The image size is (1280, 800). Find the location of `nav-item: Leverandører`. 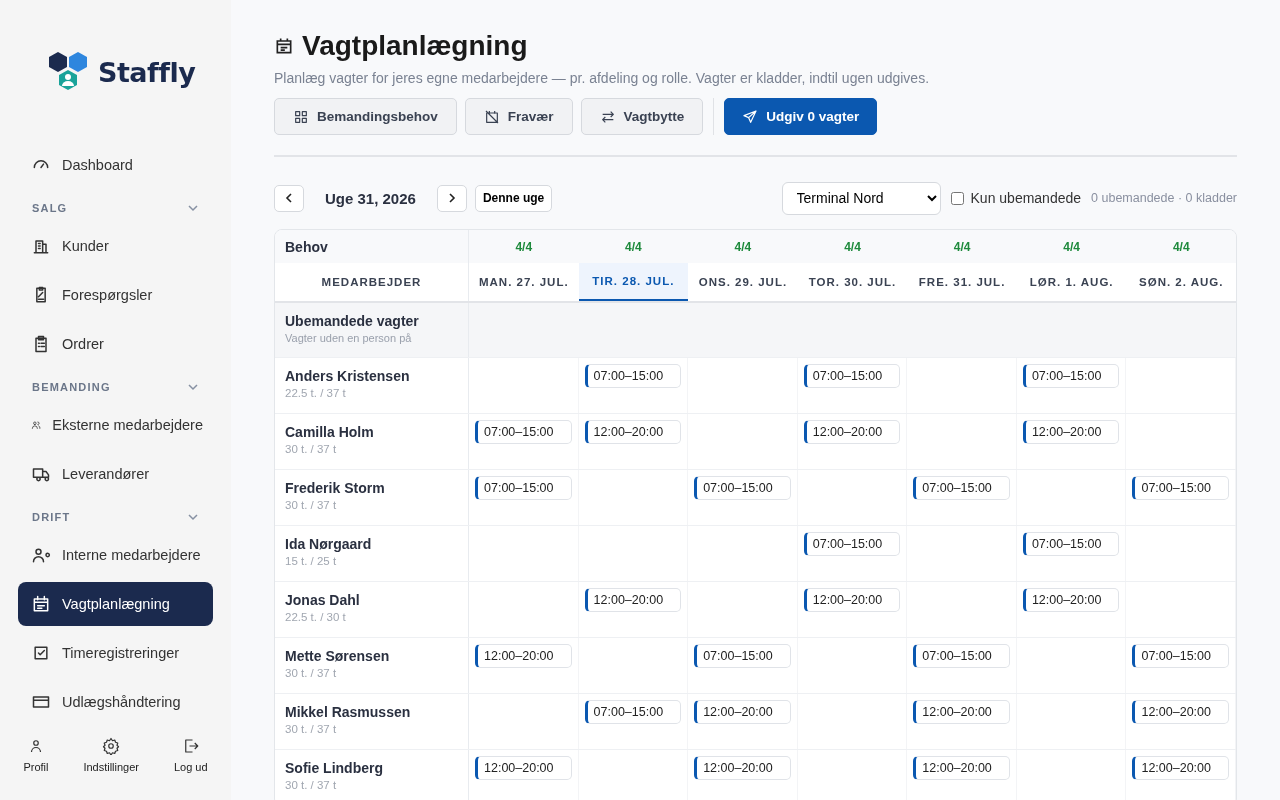

nav-item: Leverandører is located at coordinates (115, 474).